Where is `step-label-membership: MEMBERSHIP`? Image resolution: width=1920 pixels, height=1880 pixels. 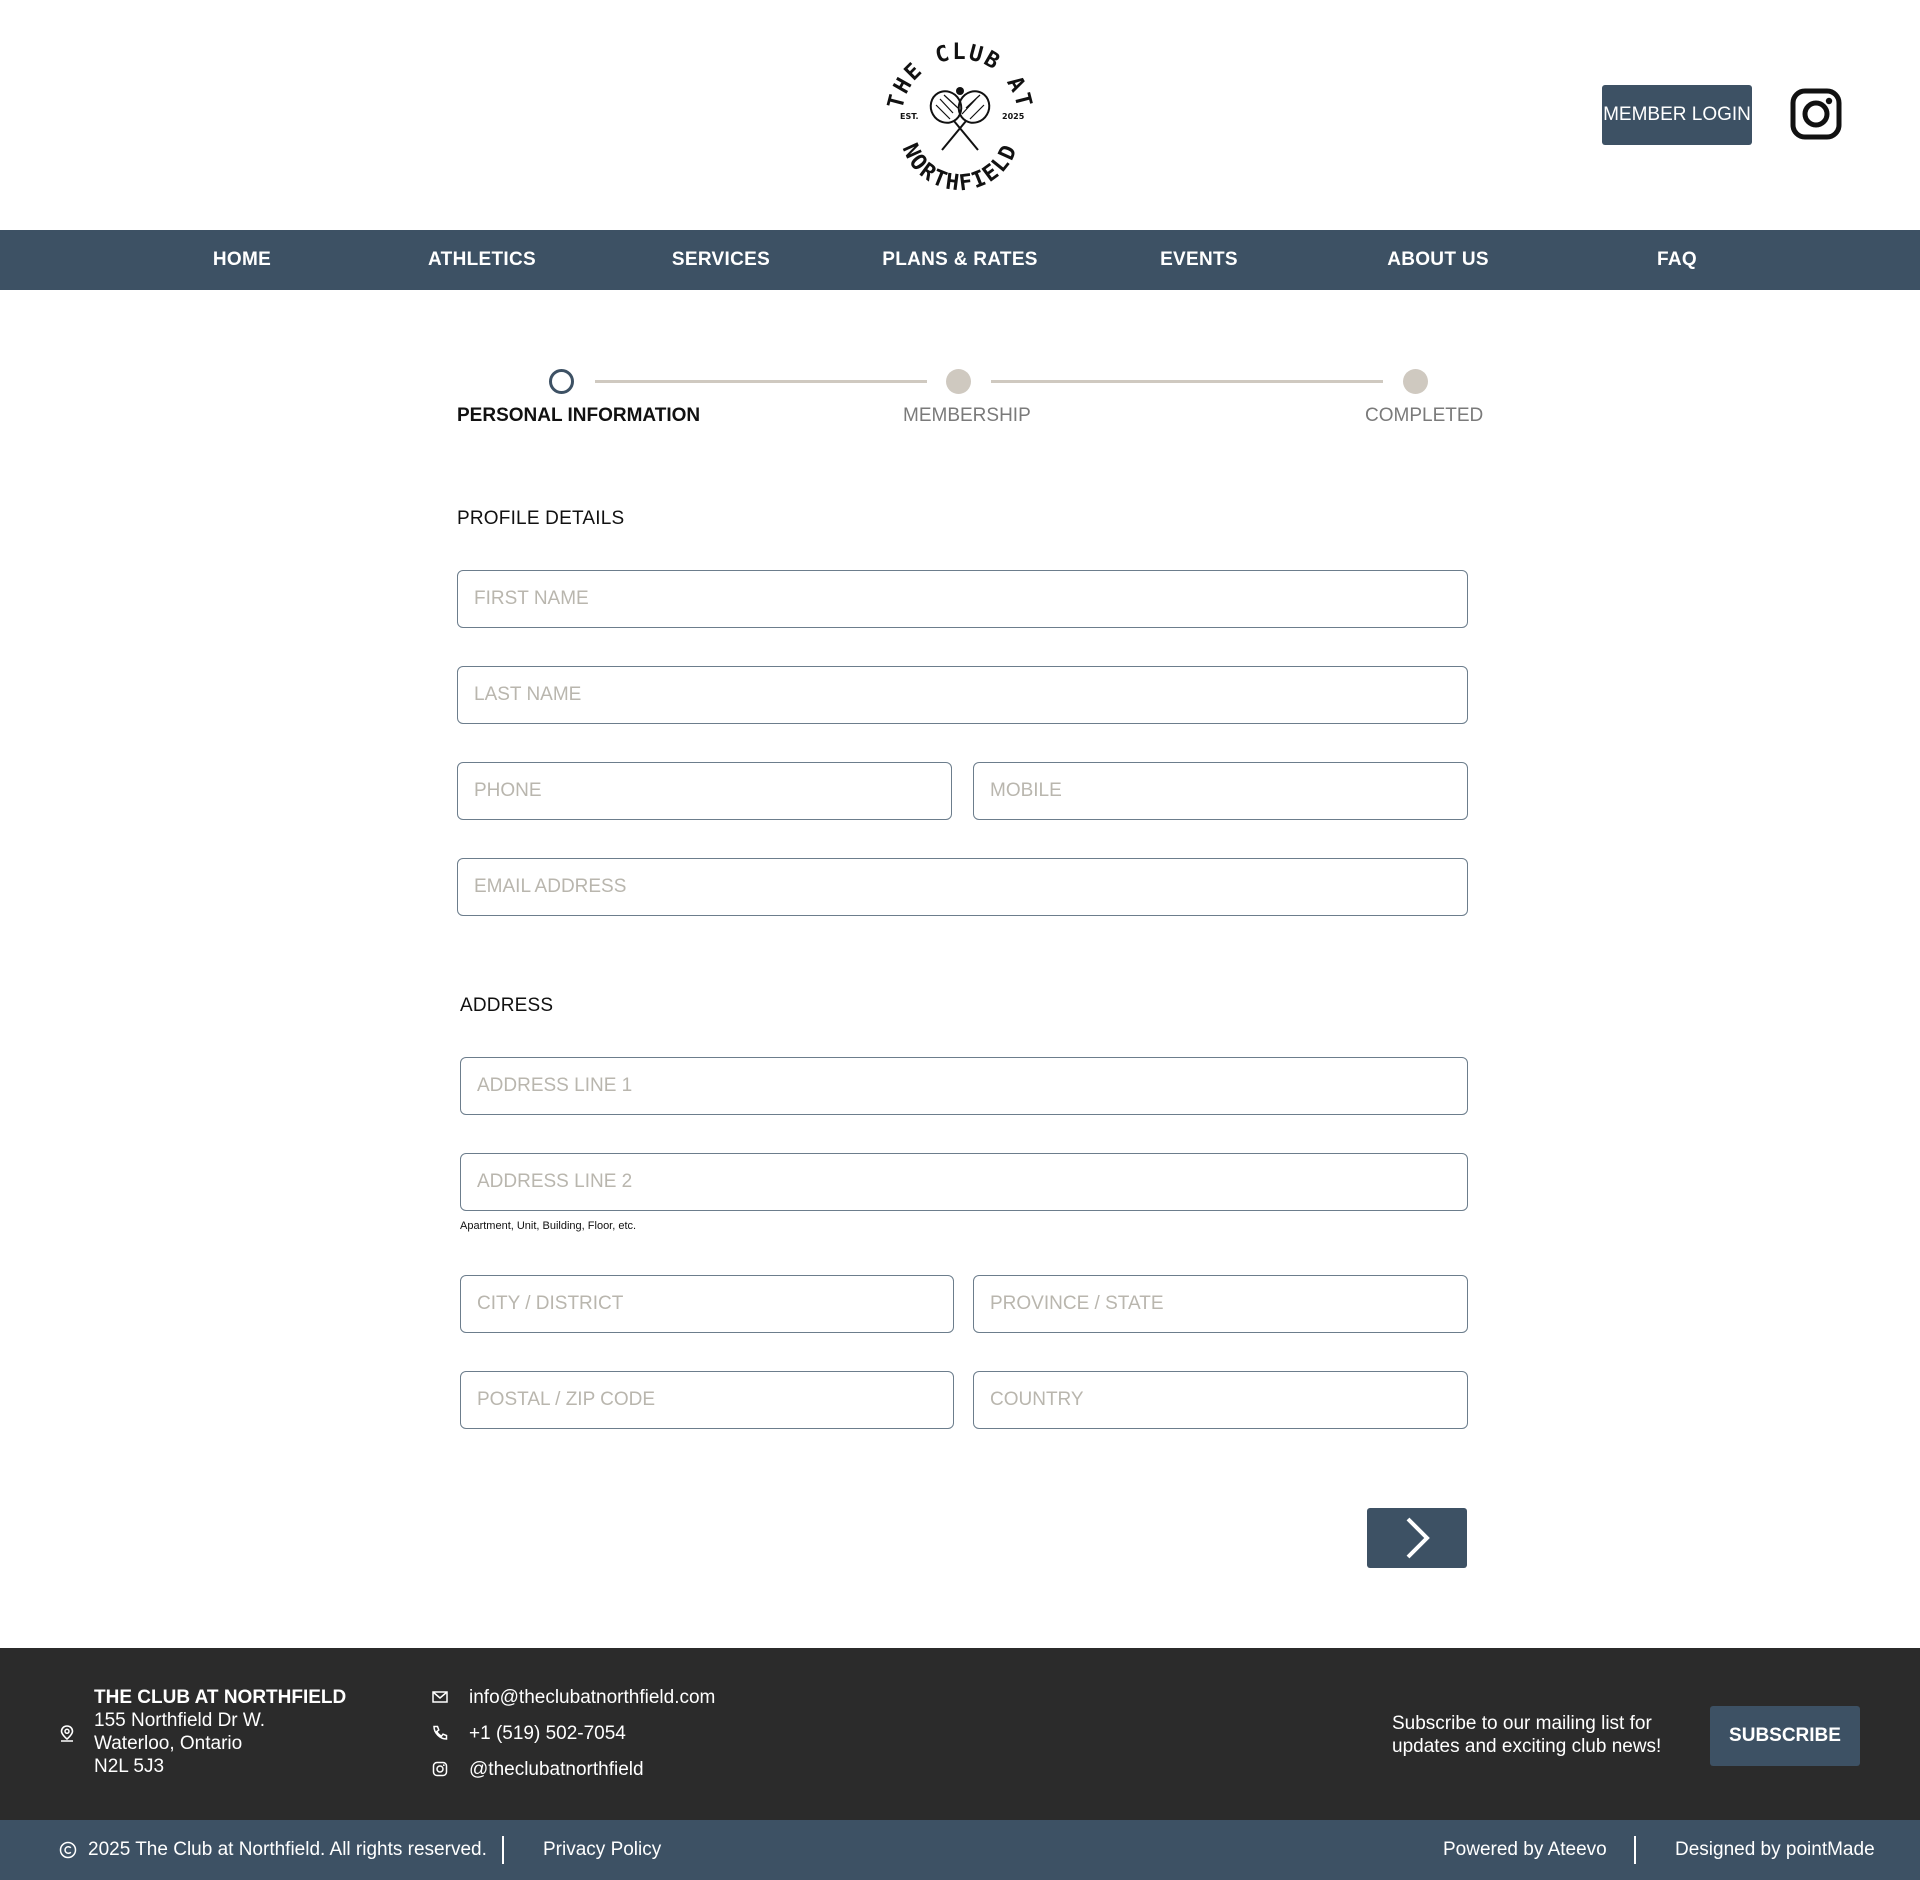 step-label-membership: MEMBERSHIP is located at coordinates (967, 415).